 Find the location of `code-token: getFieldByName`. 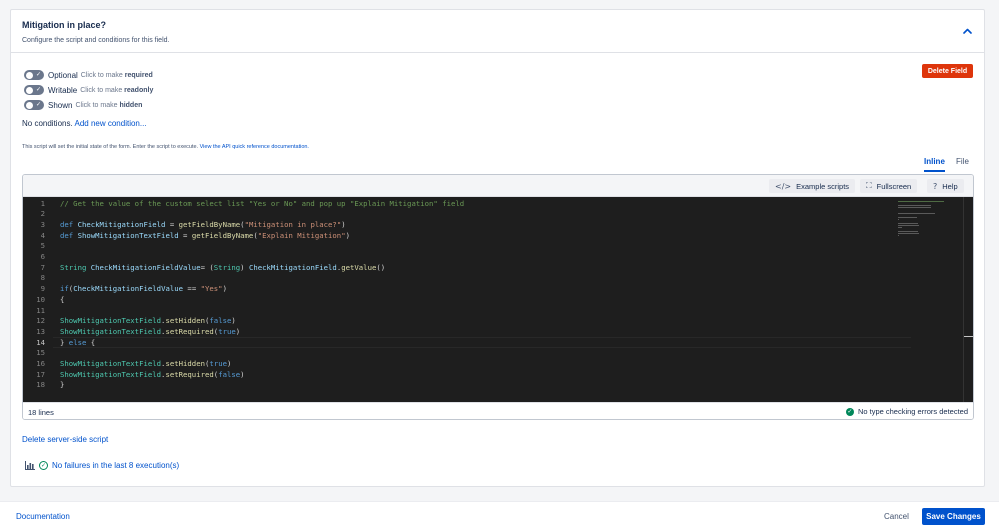

code-token: getFieldByName is located at coordinates (222, 235).